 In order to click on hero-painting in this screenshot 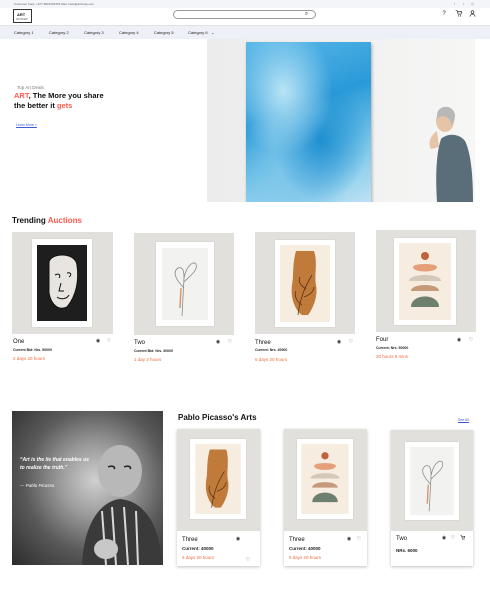, I will do `click(308, 122)`.